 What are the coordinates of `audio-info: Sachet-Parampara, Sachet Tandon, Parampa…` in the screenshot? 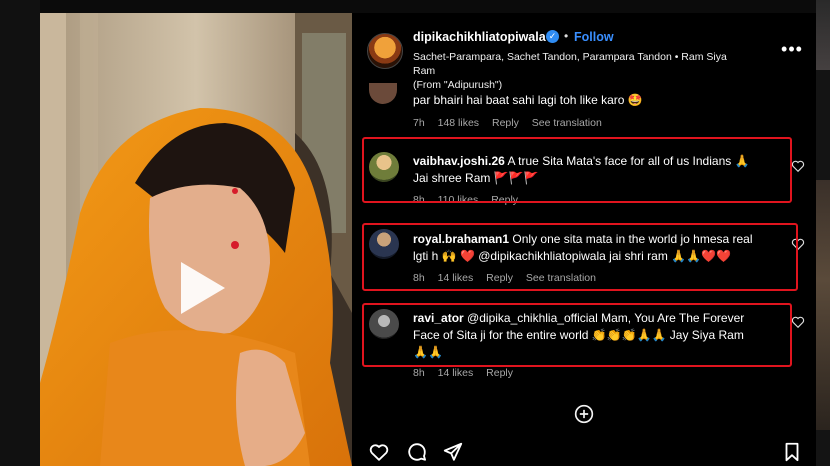 It's located at (578, 71).